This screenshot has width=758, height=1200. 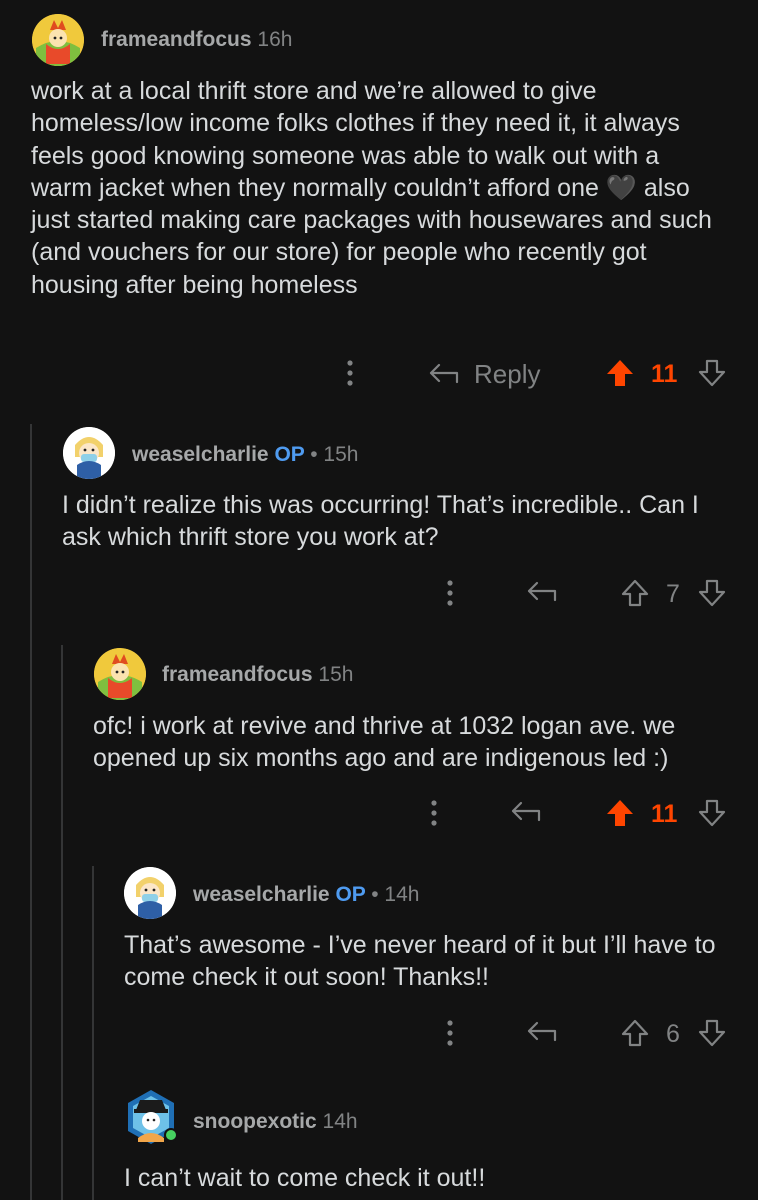 What do you see at coordinates (171, 1135) in the screenshot?
I see `online-indicator` at bounding box center [171, 1135].